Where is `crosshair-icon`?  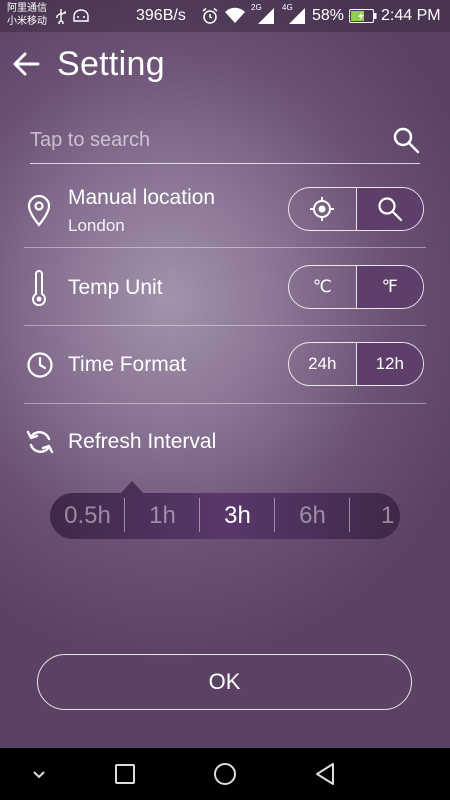 crosshair-icon is located at coordinates (322, 209).